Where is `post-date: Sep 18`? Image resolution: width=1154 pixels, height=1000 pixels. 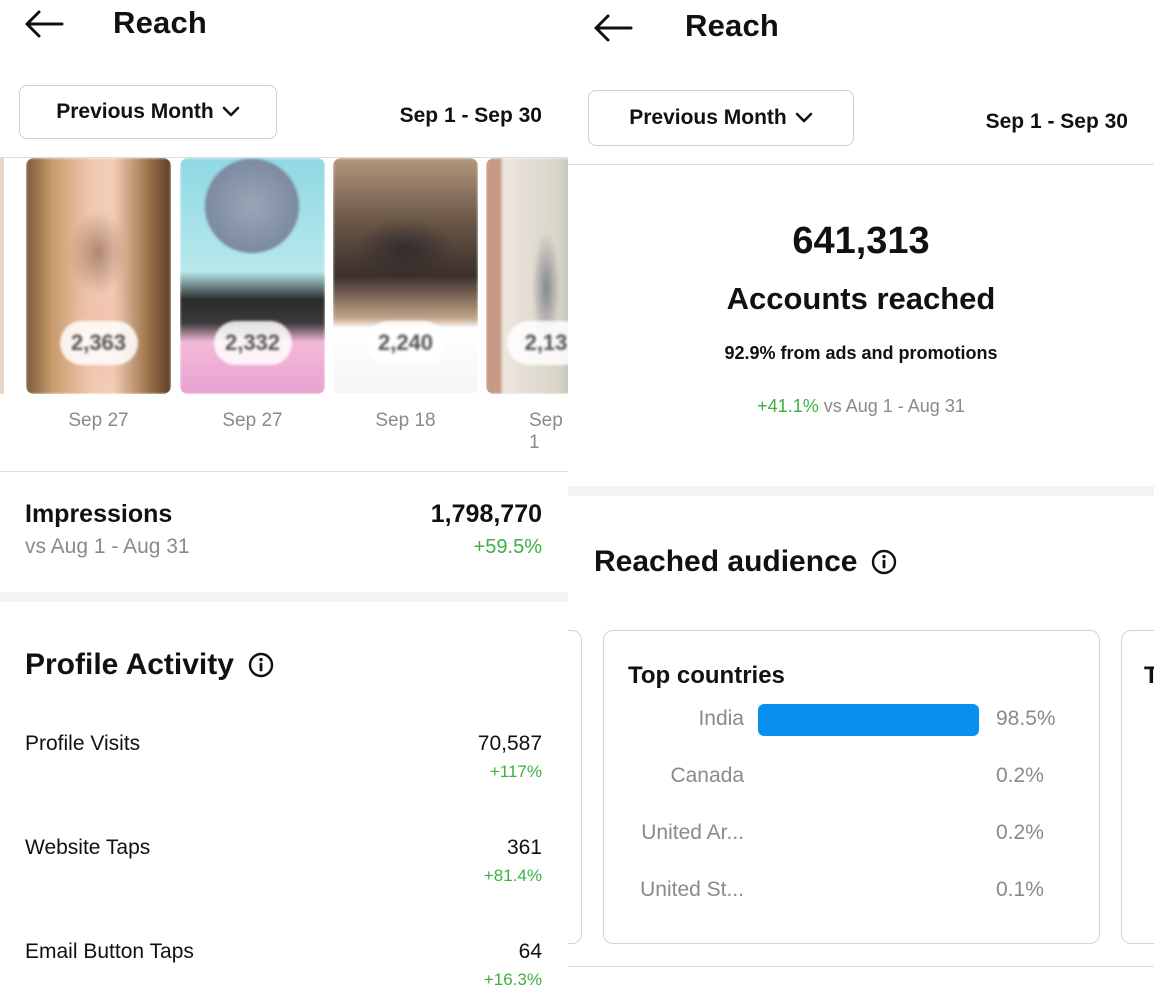
post-date: Sep 18 is located at coordinates (405, 420).